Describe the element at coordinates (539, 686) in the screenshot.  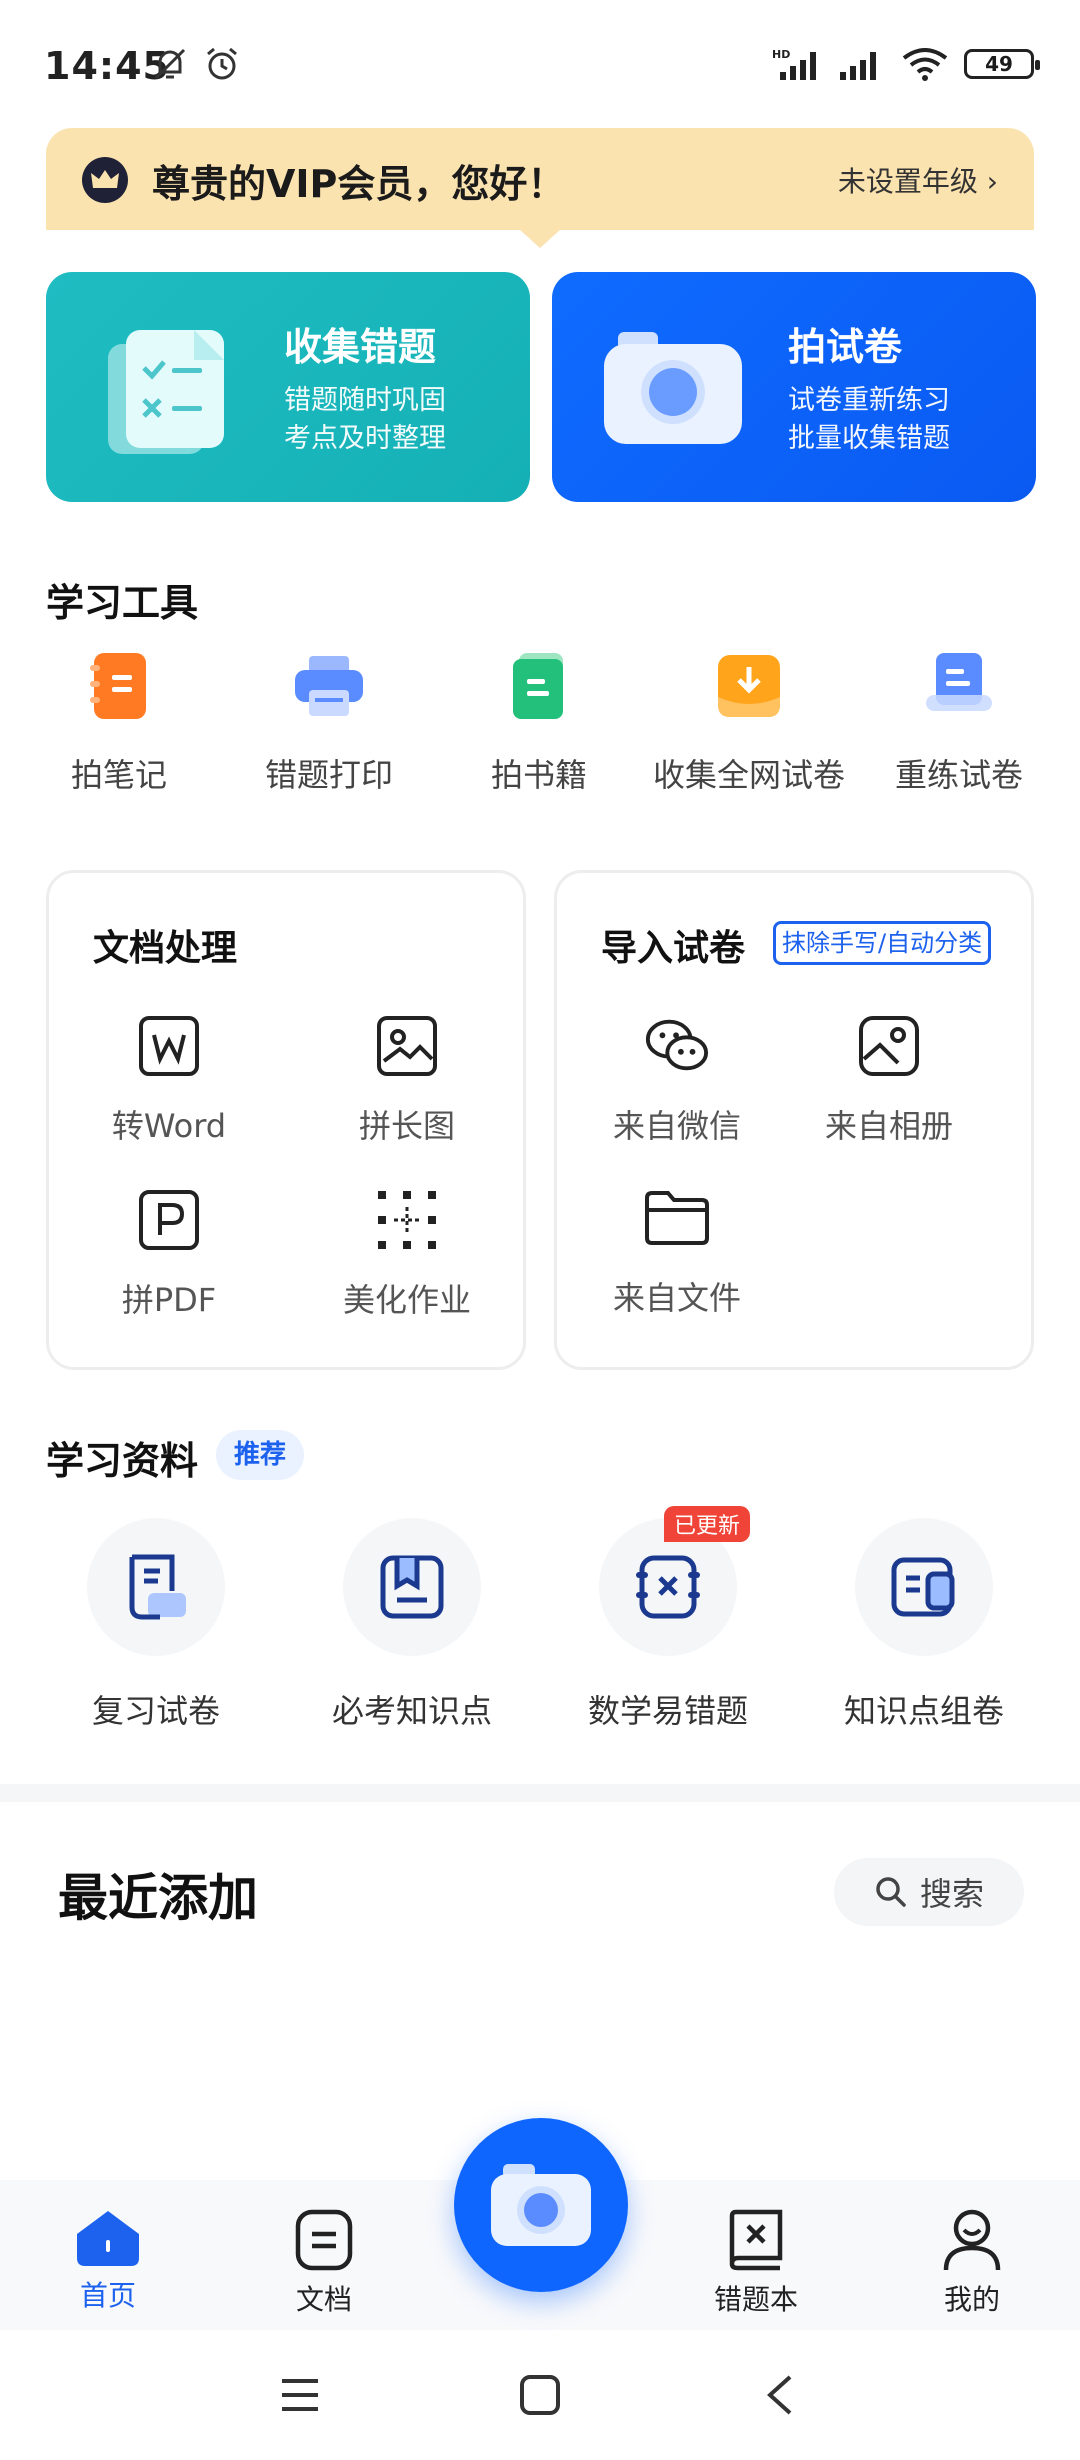
I see `book-icon` at that location.